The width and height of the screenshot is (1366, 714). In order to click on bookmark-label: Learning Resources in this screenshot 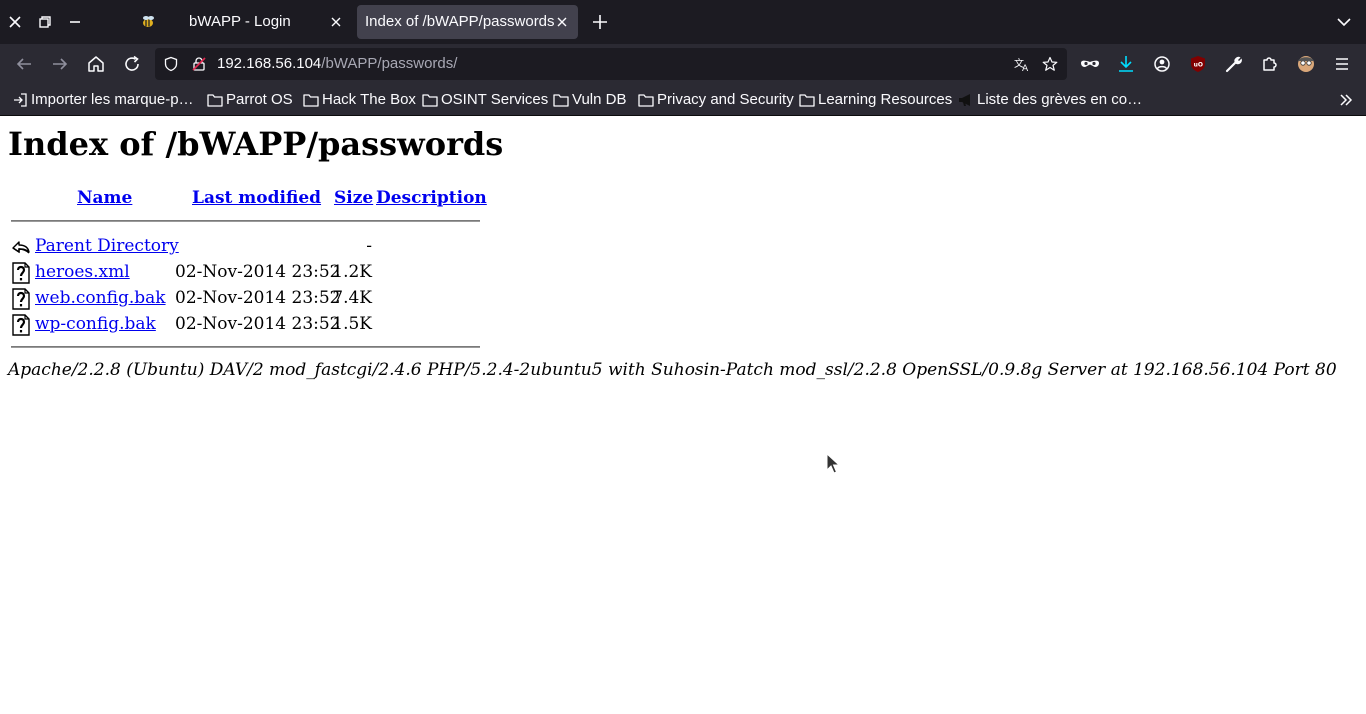, I will do `click(885, 99)`.